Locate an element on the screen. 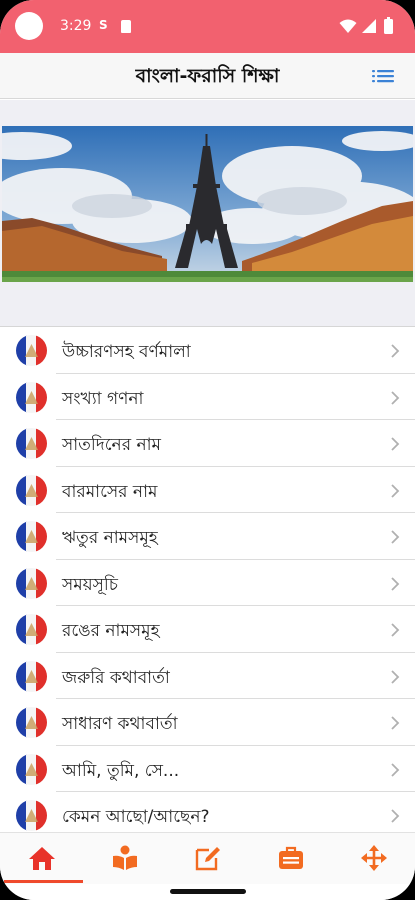  status-s-icon: S is located at coordinates (103, 25).